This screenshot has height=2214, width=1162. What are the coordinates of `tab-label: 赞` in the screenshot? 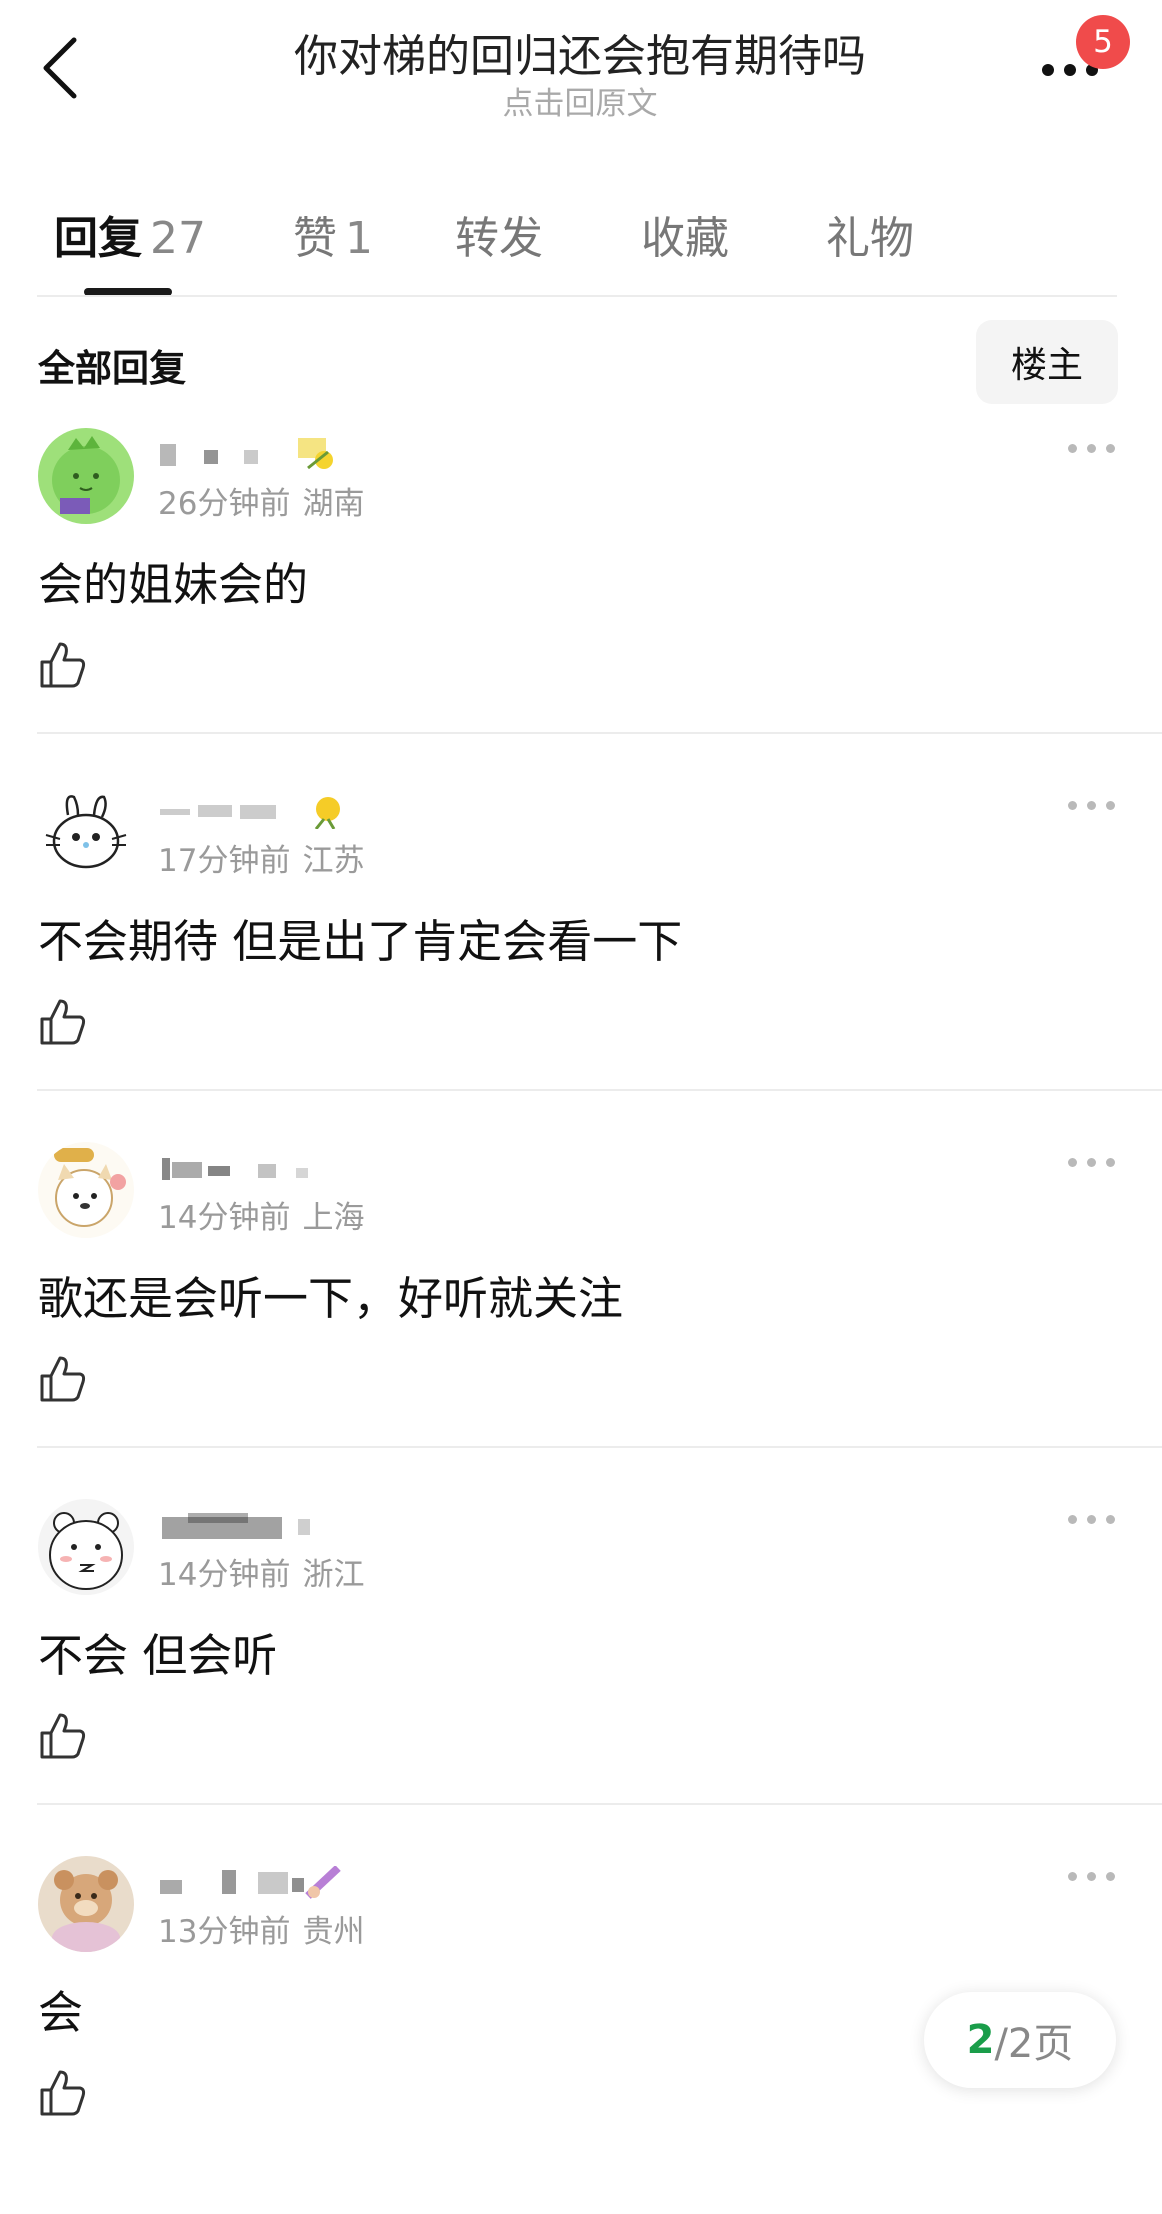 It's located at (315, 238).